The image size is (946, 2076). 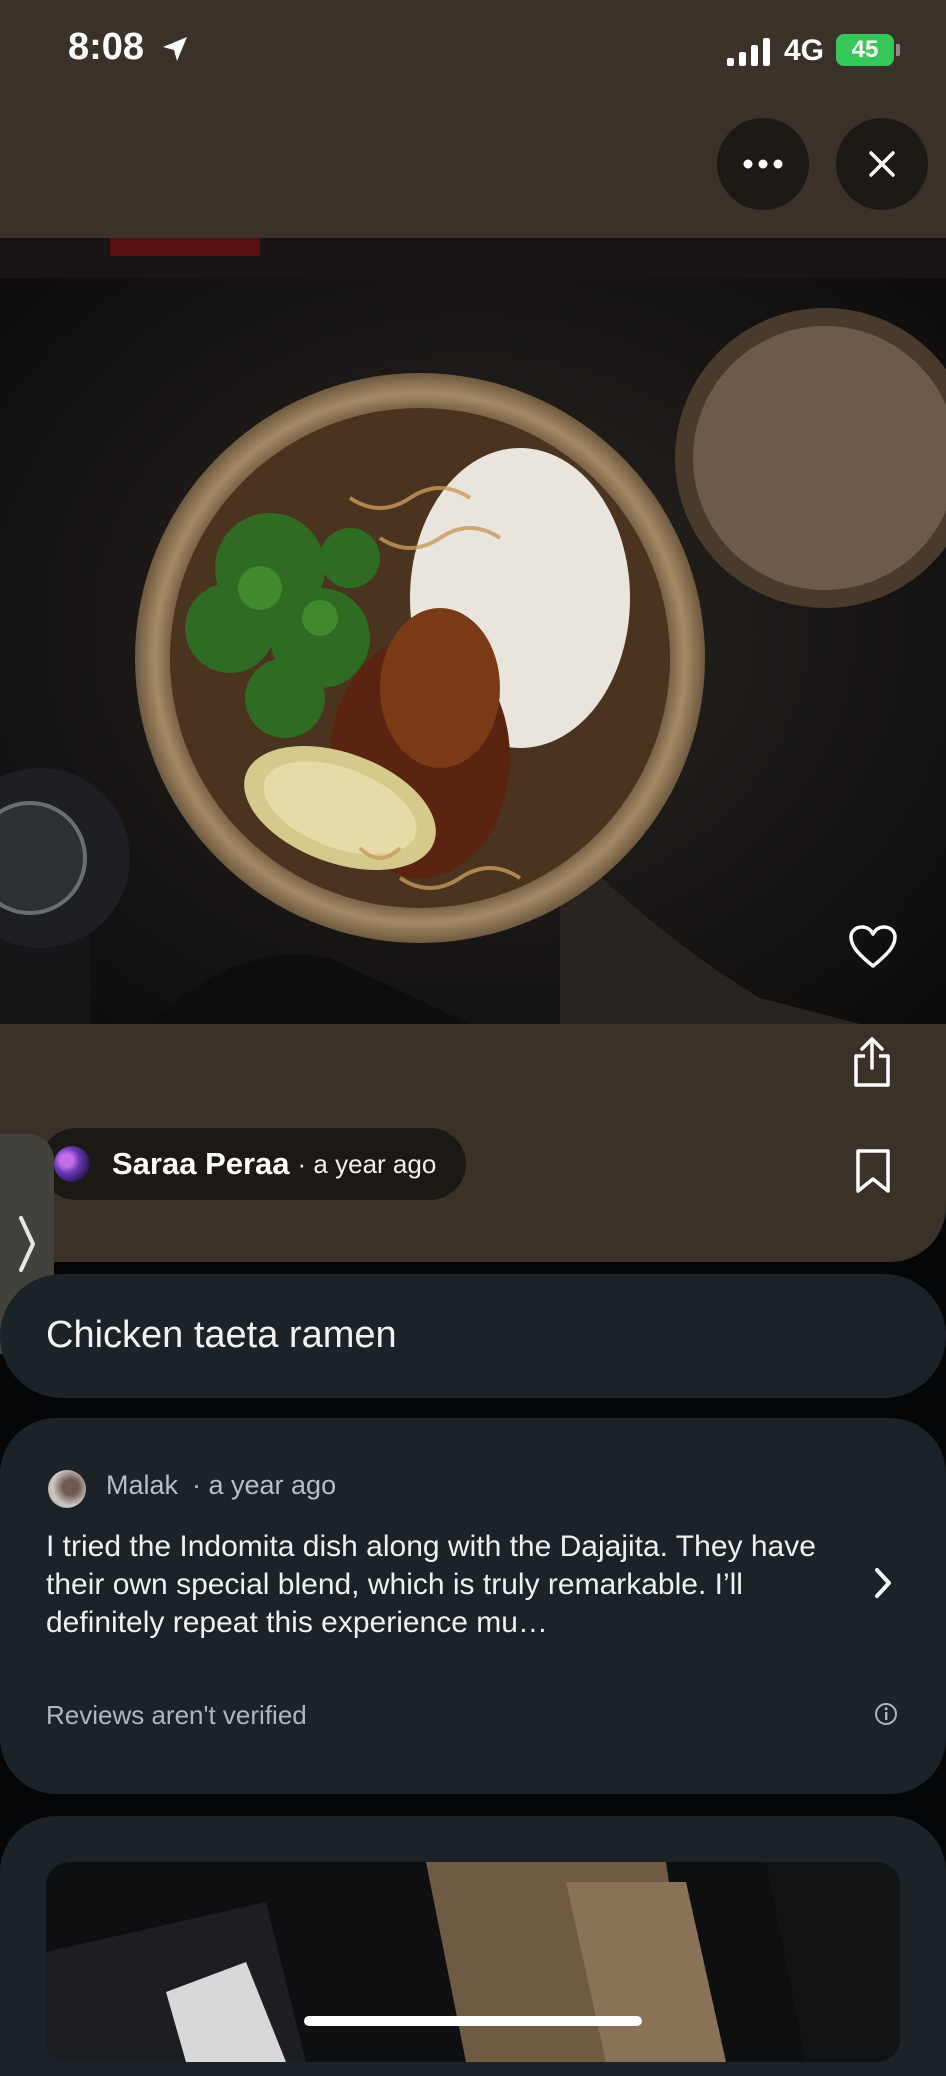 I want to click on reviews-disclaimer: Reviews aren't verified, so click(x=176, y=1715).